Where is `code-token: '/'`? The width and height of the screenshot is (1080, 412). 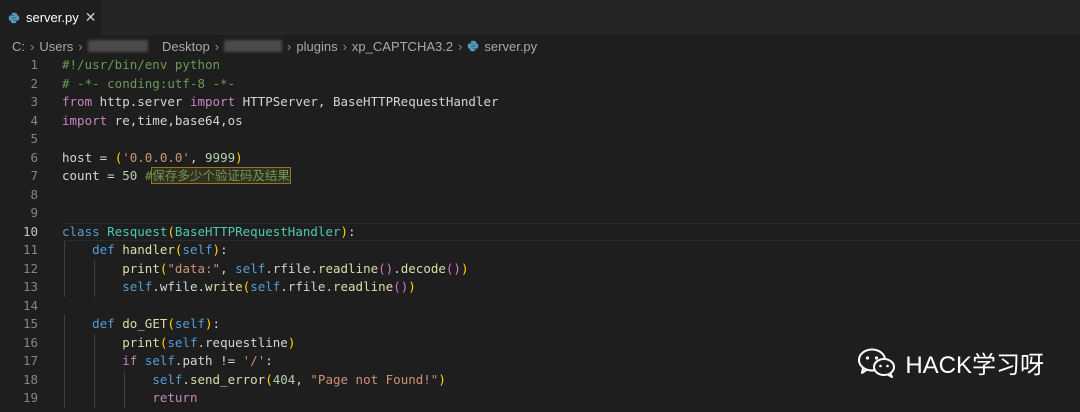
code-token: '/' is located at coordinates (254, 360).